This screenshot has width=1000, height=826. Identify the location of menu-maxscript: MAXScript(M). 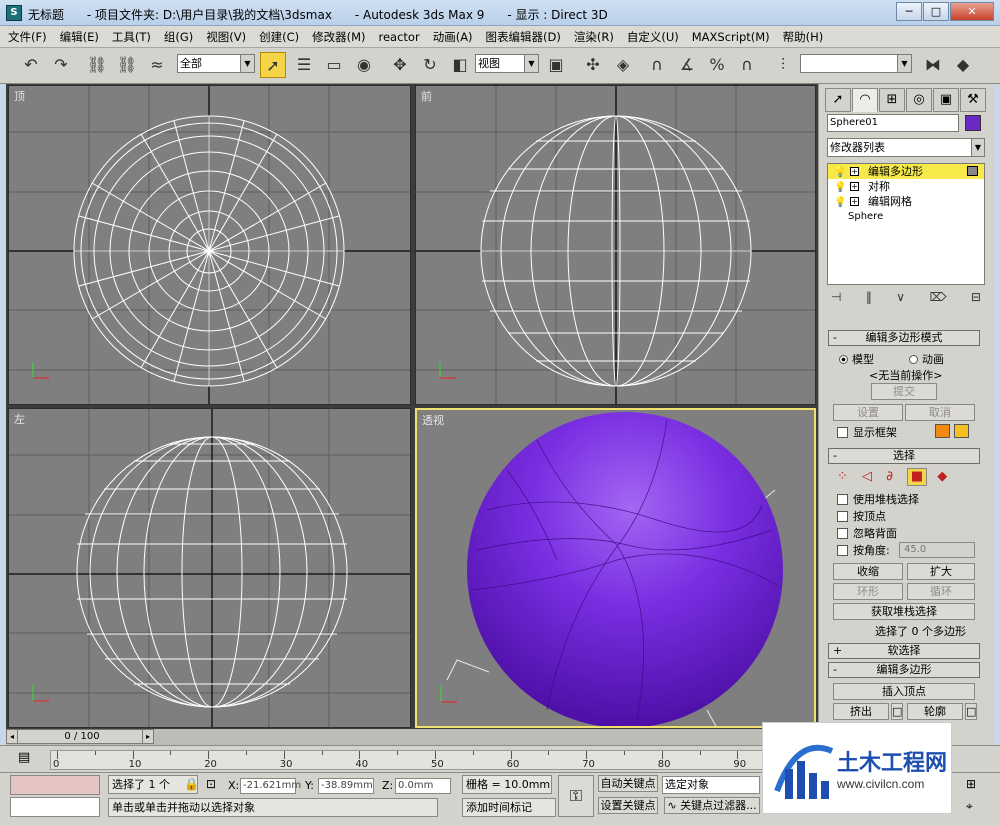
(731, 37).